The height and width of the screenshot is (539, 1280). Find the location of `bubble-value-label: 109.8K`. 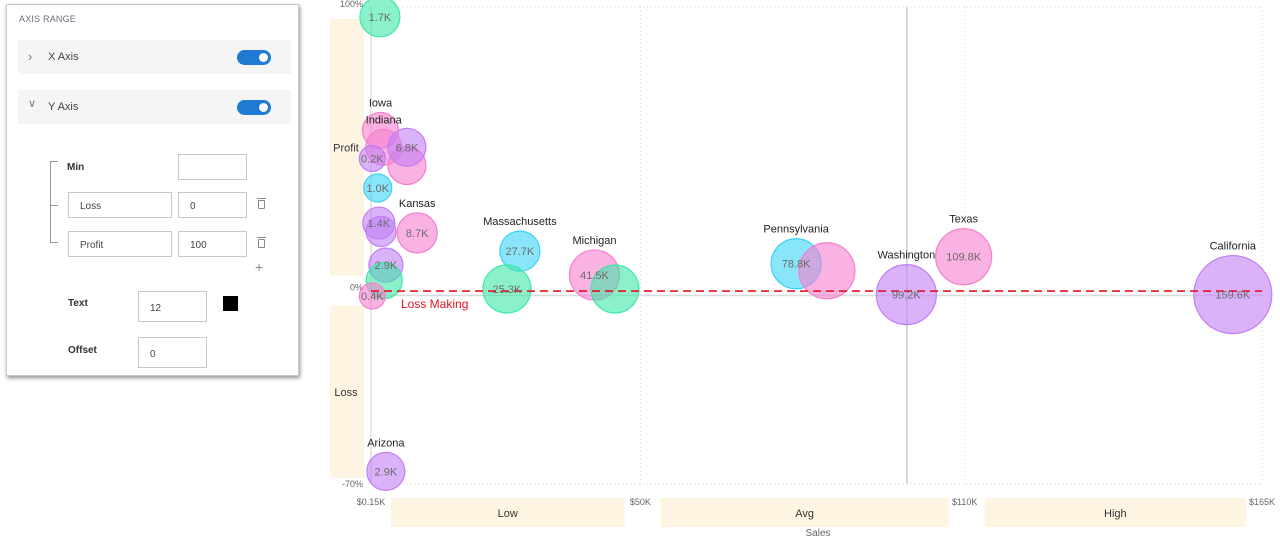

bubble-value-label: 109.8K is located at coordinates (964, 258).